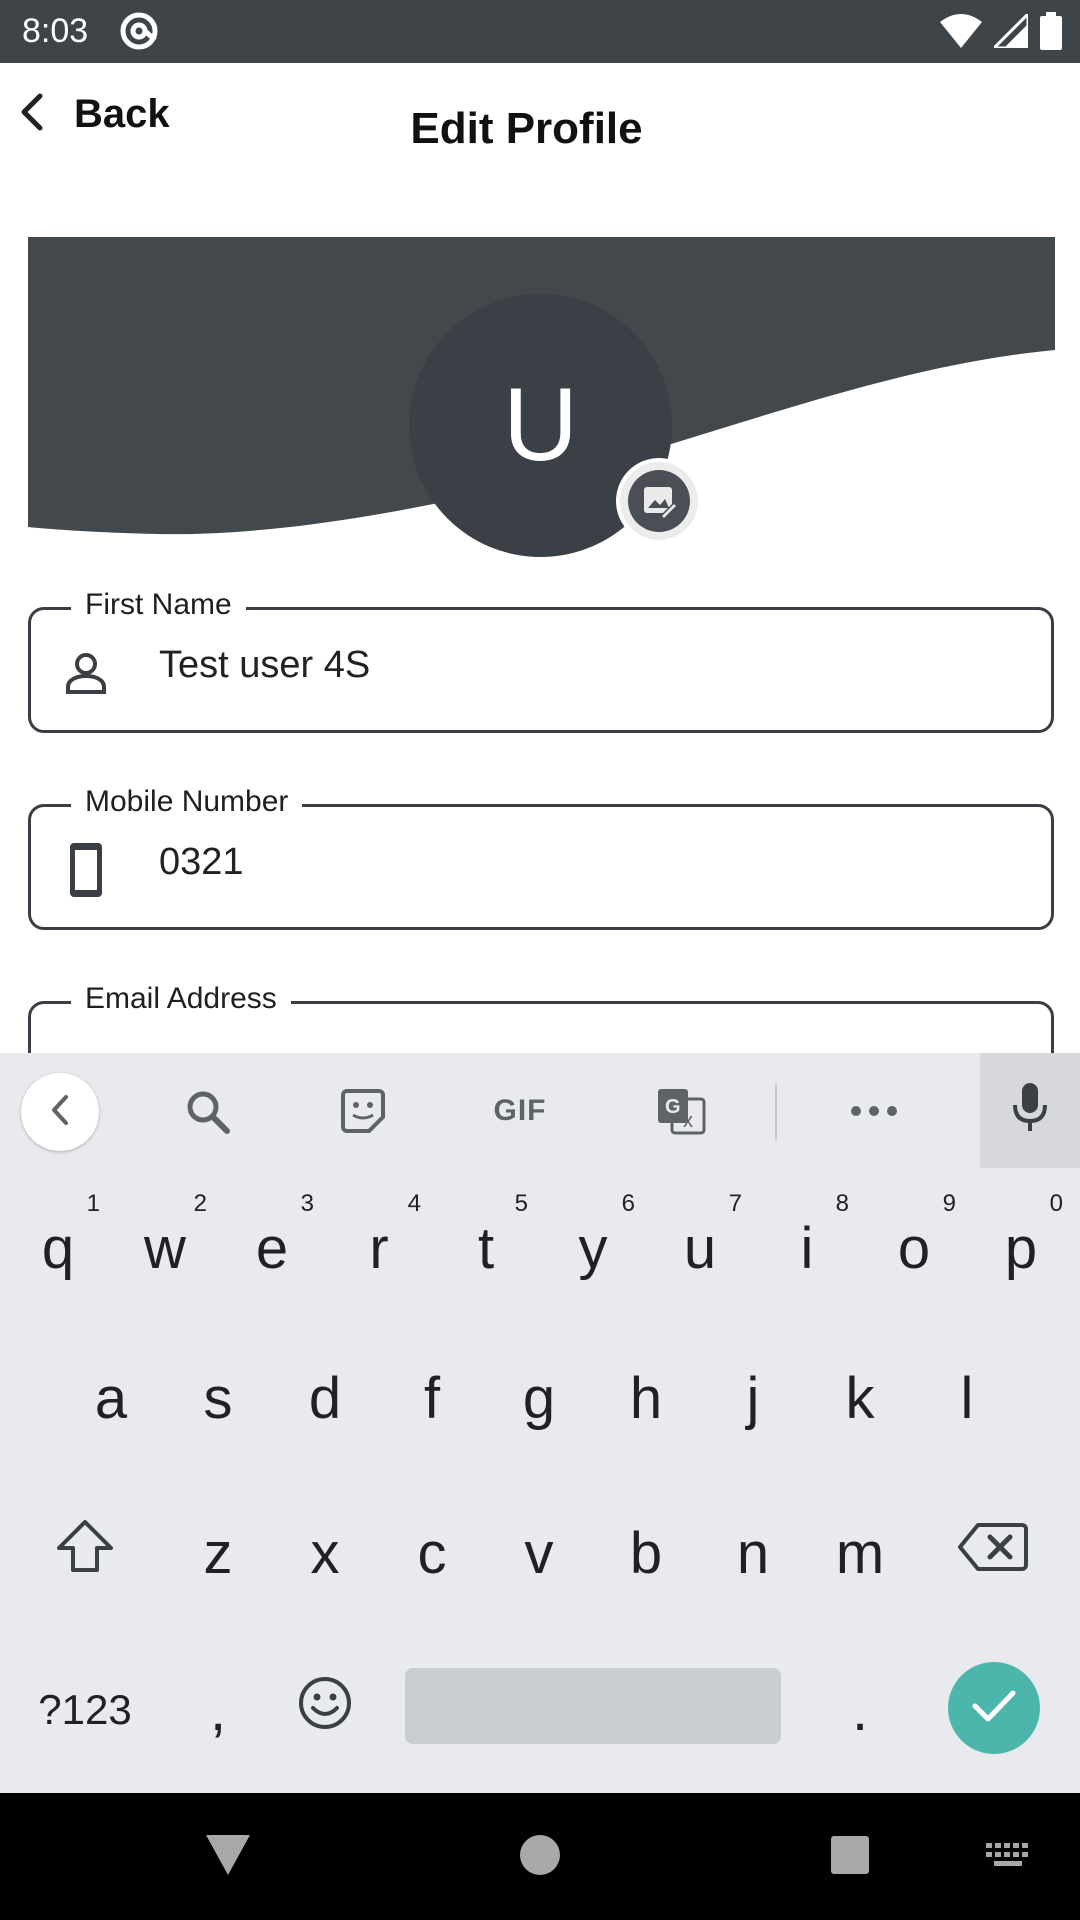 The image size is (1080, 1920). I want to click on person-icon, so click(86, 673).